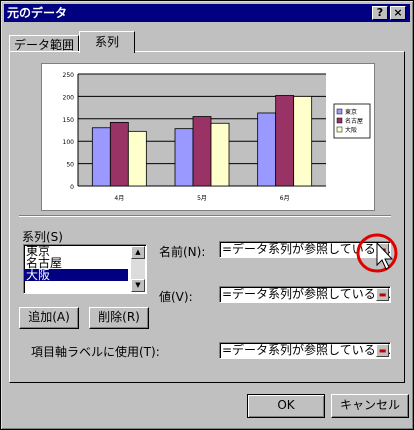  I want to click on y-tick-label: 50, so click(70, 165).